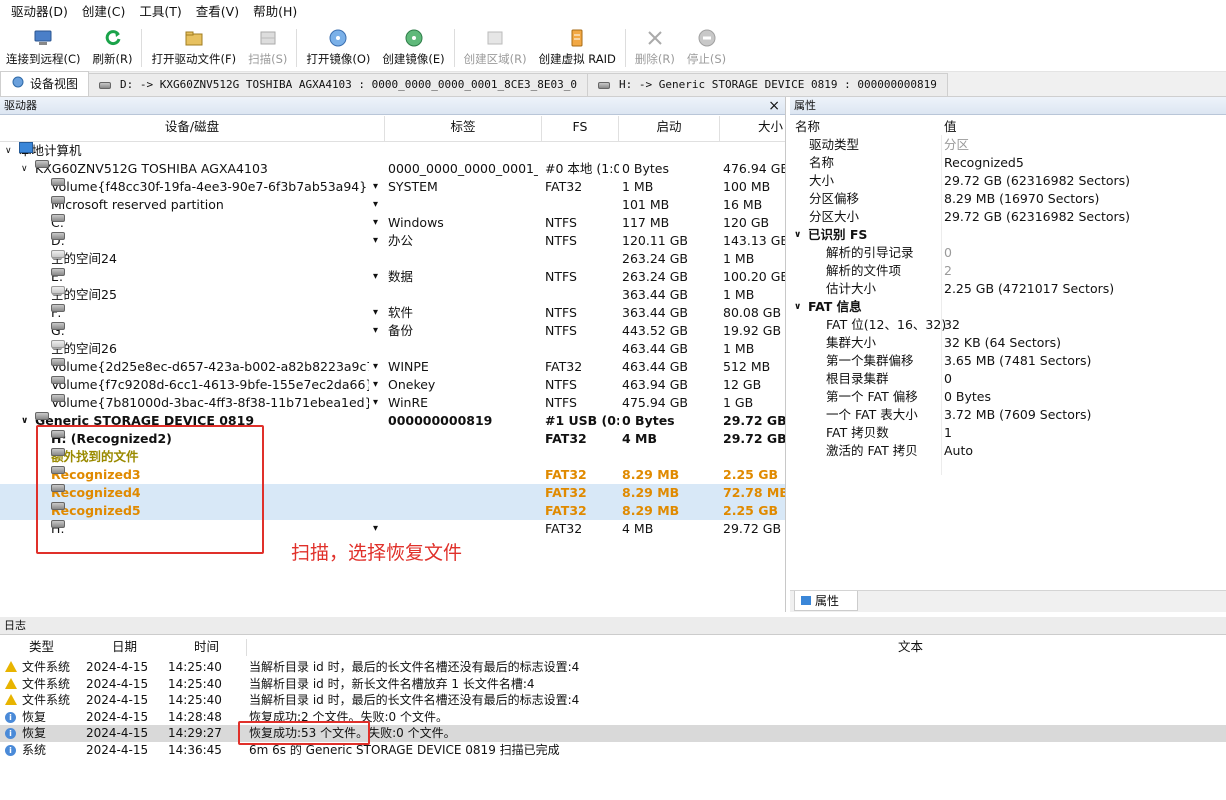 This screenshot has width=1226, height=800. Describe the element at coordinates (957, 144) in the screenshot. I see `property-value: 分区` at that location.